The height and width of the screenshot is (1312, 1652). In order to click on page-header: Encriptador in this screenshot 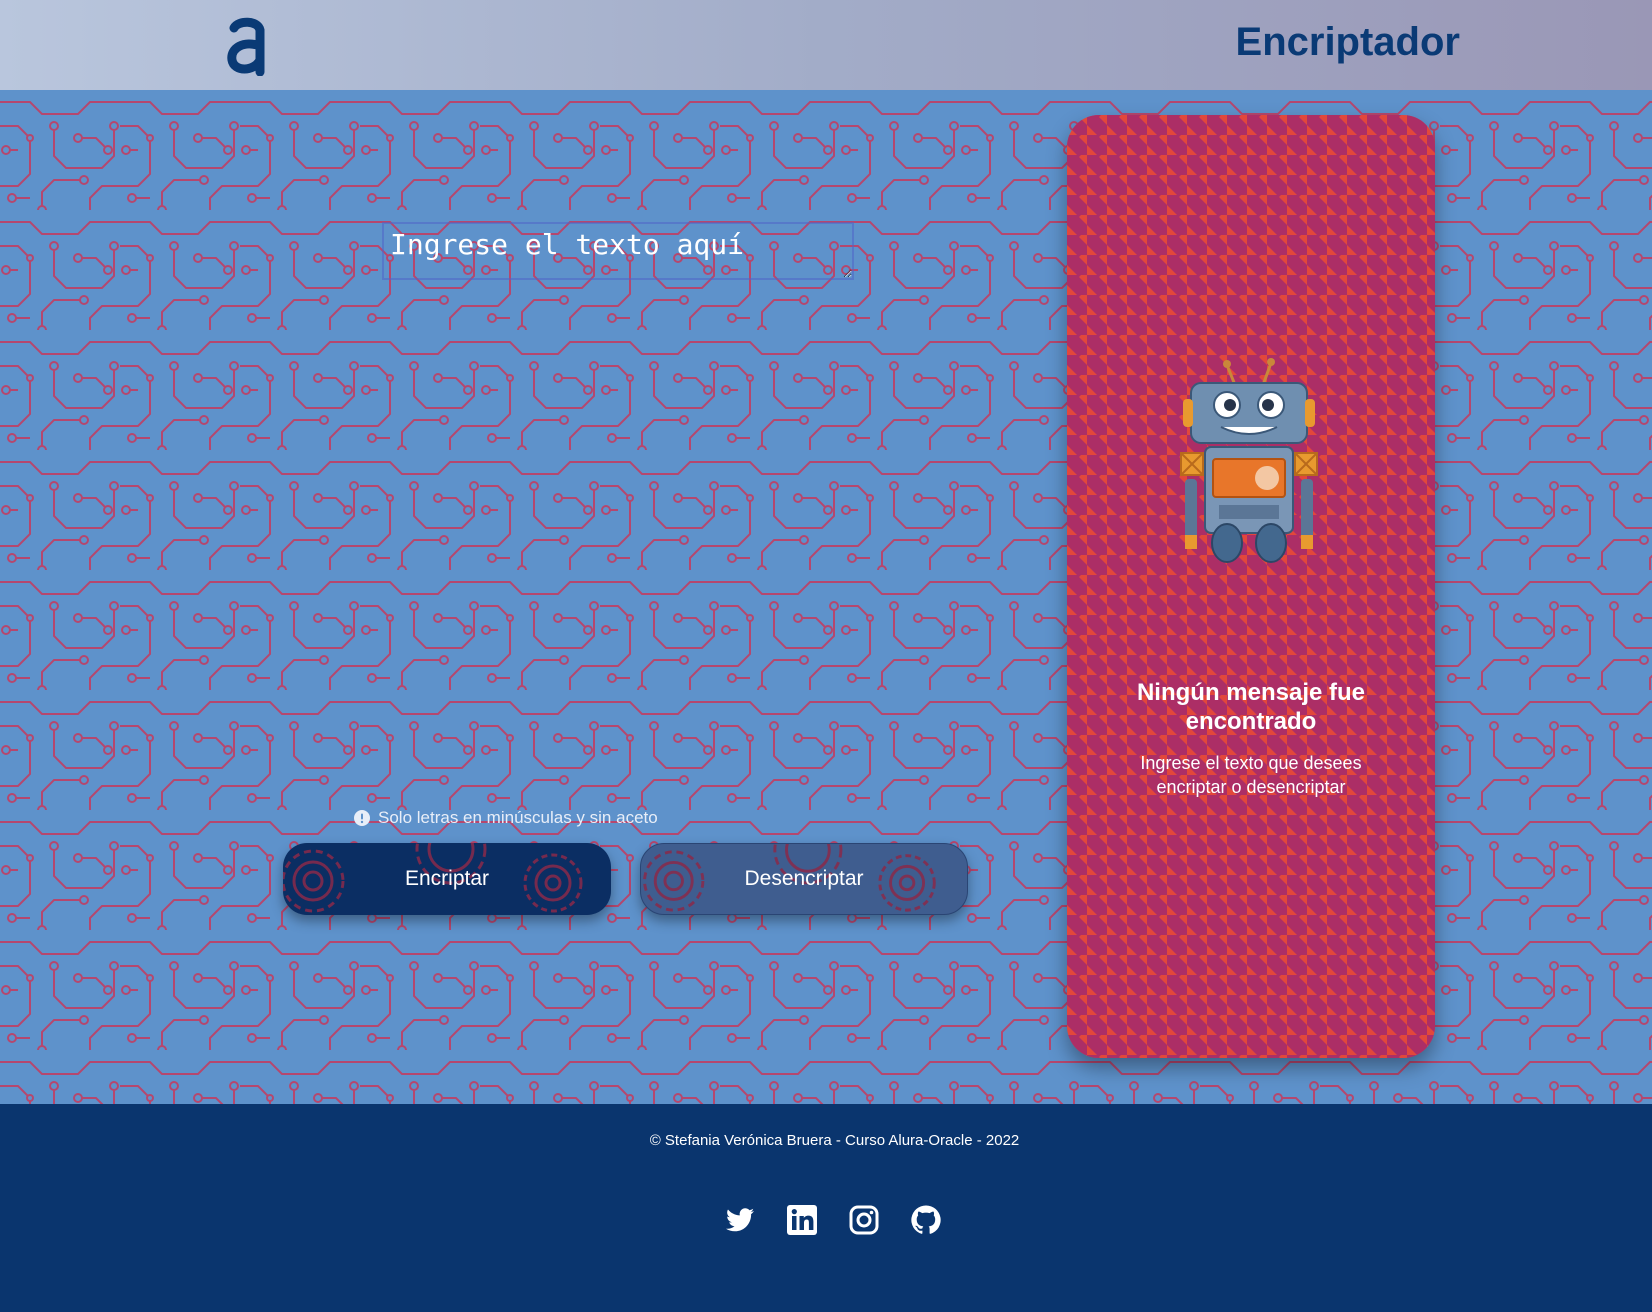, I will do `click(826, 45)`.